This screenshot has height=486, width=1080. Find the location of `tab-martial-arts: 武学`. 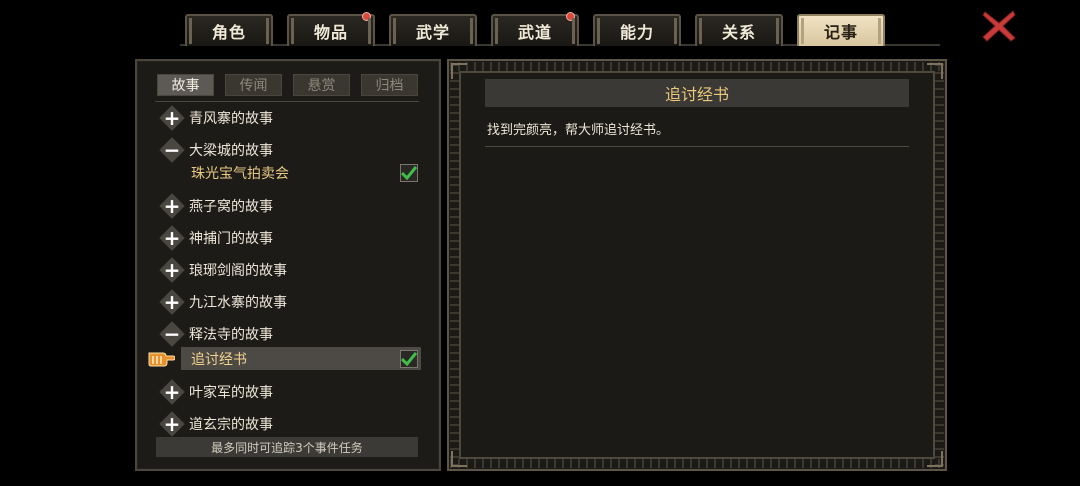

tab-martial-arts: 武学 is located at coordinates (433, 30).